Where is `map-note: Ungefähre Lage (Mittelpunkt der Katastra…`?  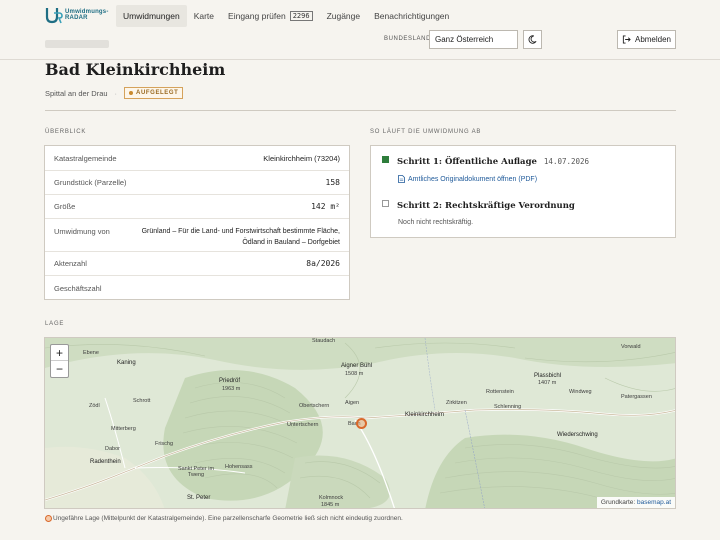
map-note: Ungefähre Lage (Mittelpunkt der Katastra… is located at coordinates (228, 518).